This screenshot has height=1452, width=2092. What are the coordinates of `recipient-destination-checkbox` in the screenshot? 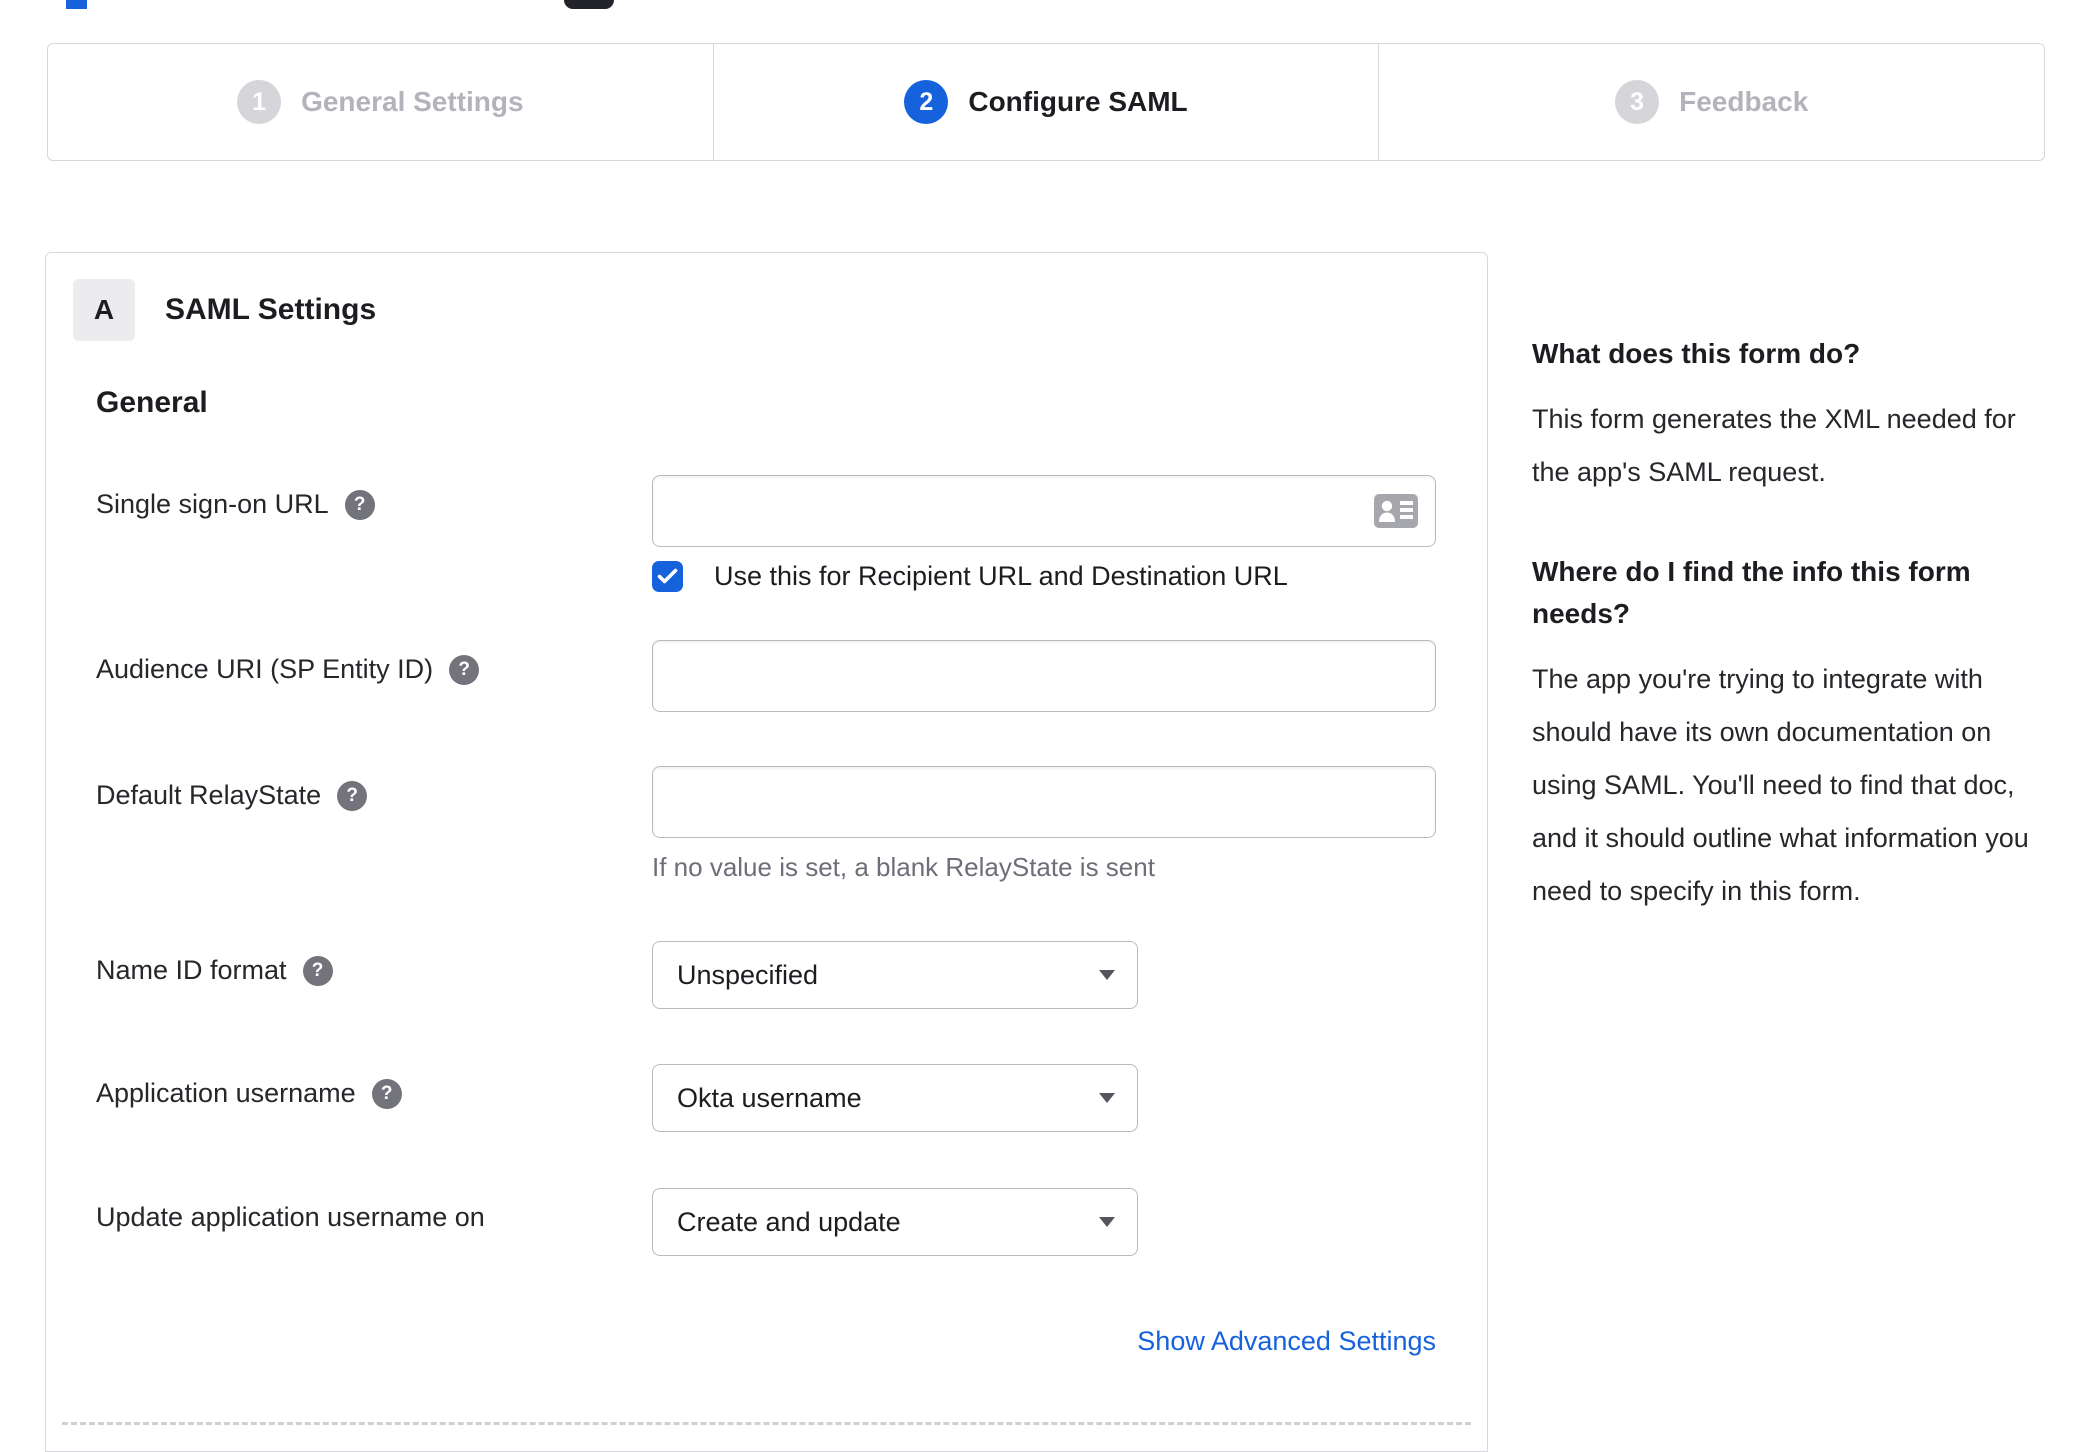 It's located at (667, 576).